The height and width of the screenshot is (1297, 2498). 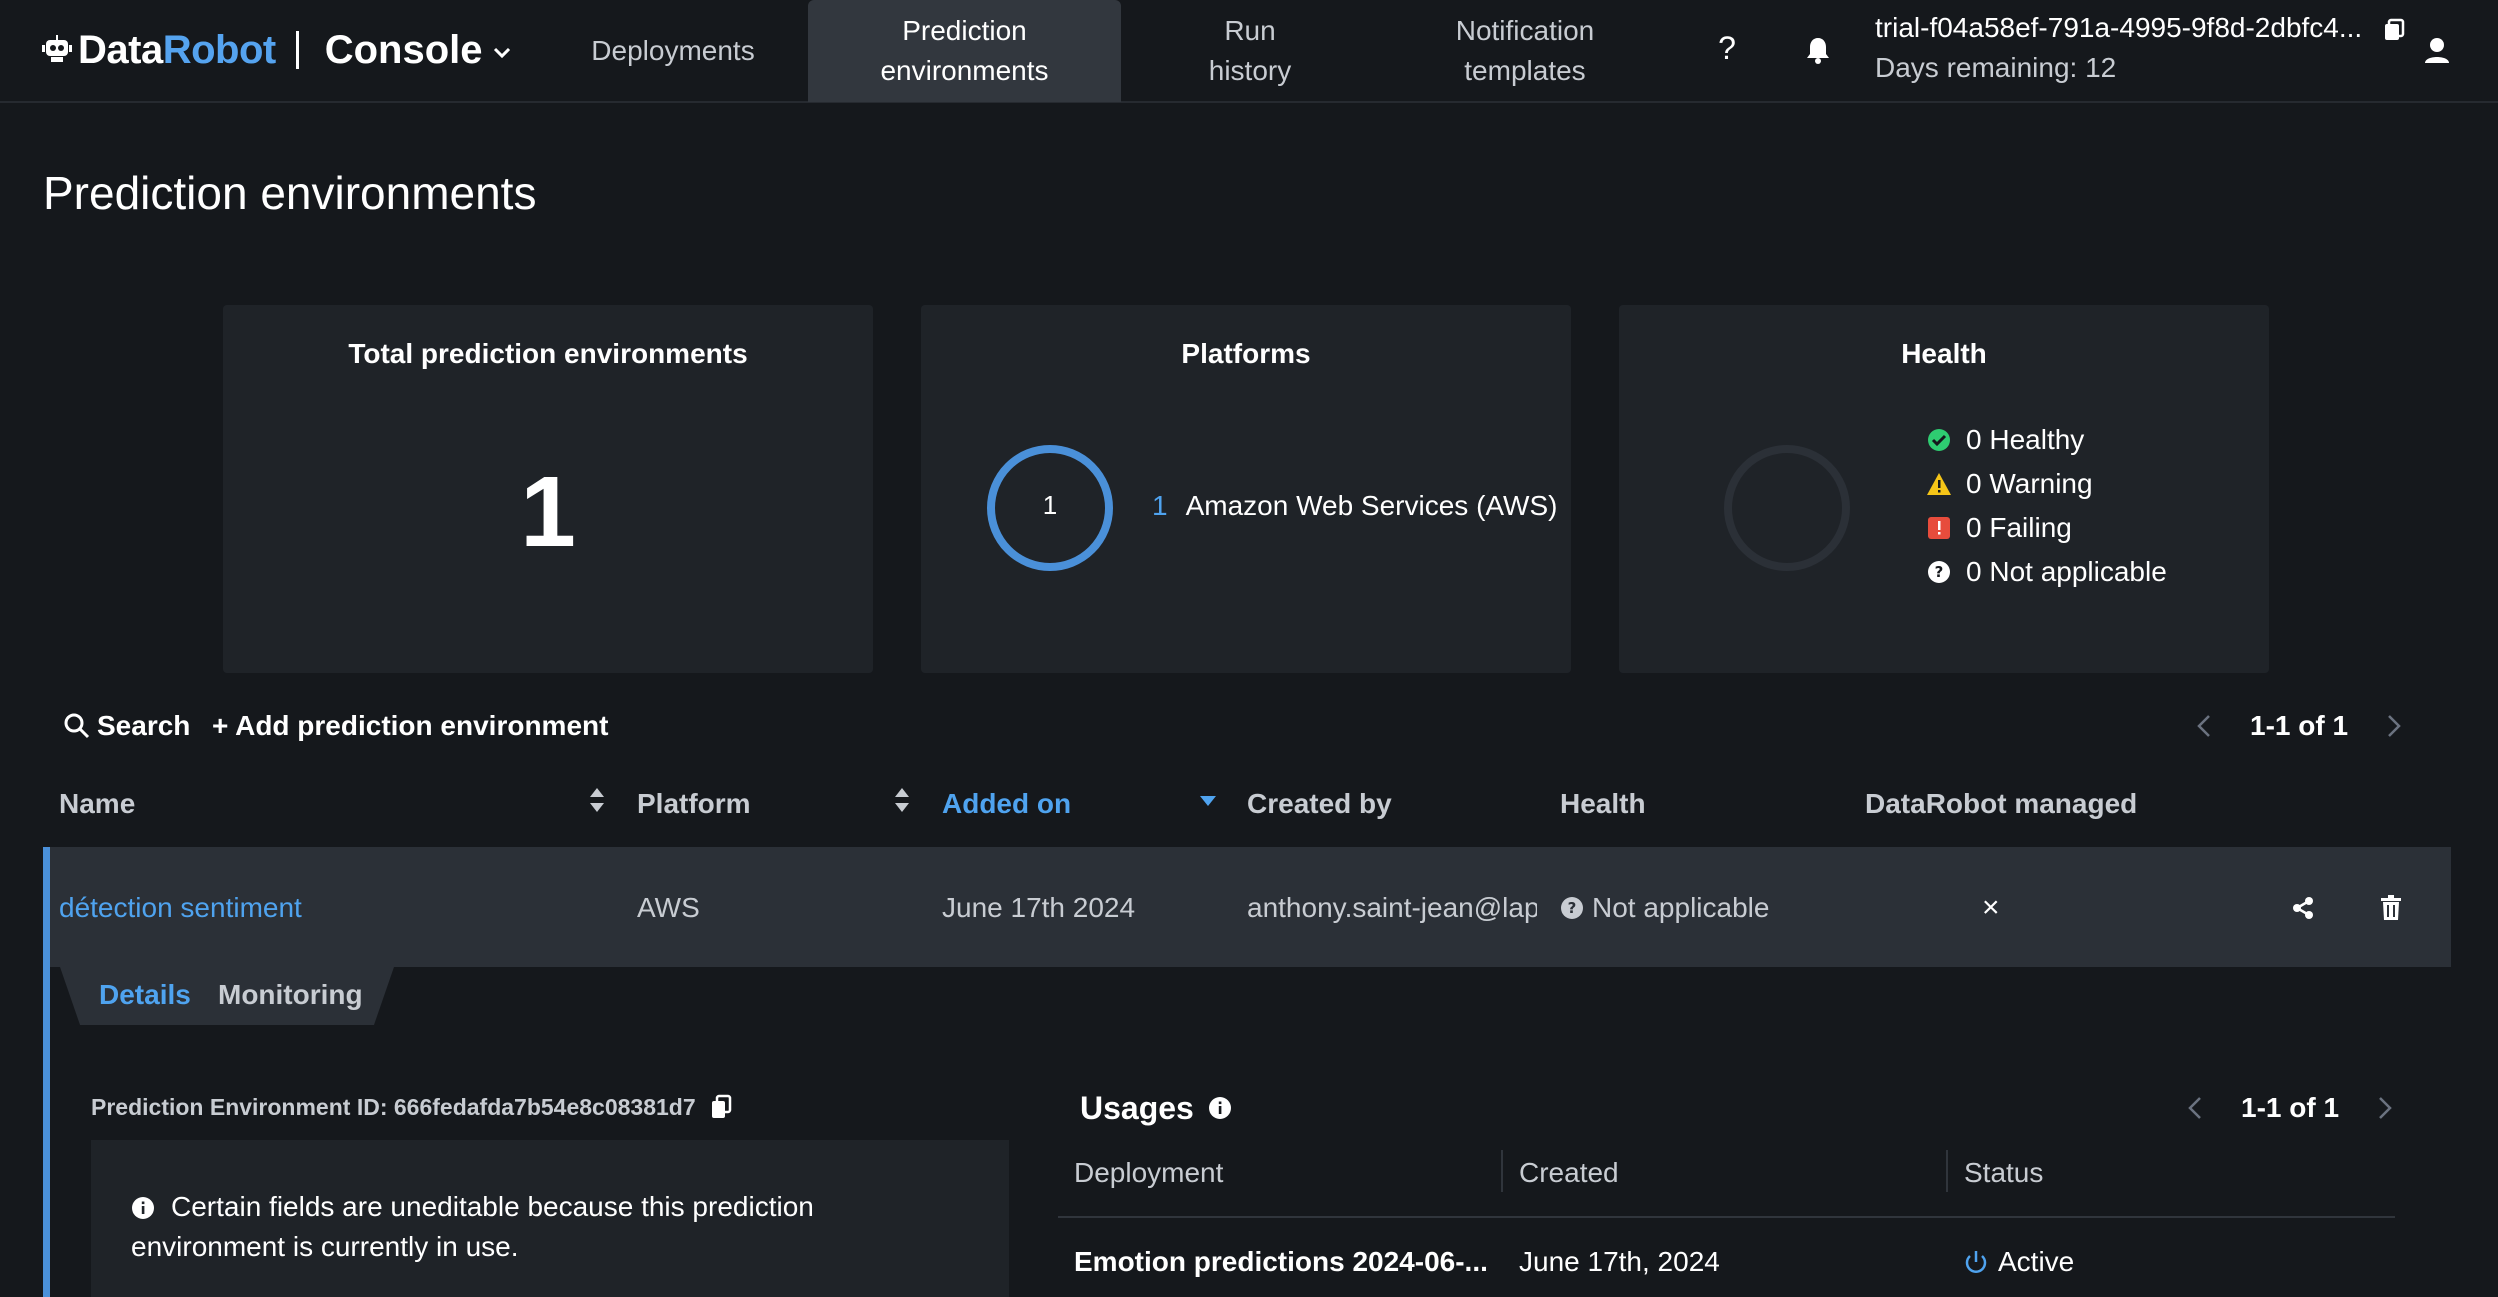 What do you see at coordinates (548, 512) in the screenshot?
I see `total-environments-value: 1` at bounding box center [548, 512].